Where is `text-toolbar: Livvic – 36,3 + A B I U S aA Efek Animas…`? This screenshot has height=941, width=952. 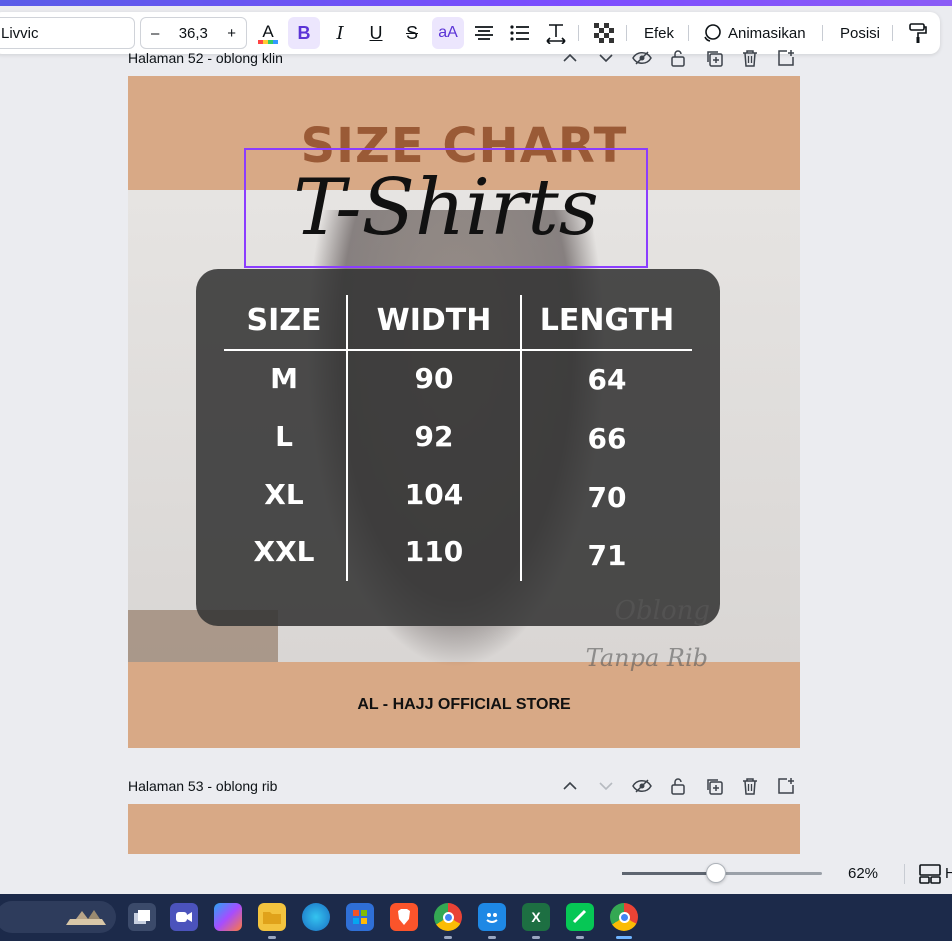
text-toolbar: Livvic – 36,3 + A B I U S aA Efek Animas… is located at coordinates (470, 33).